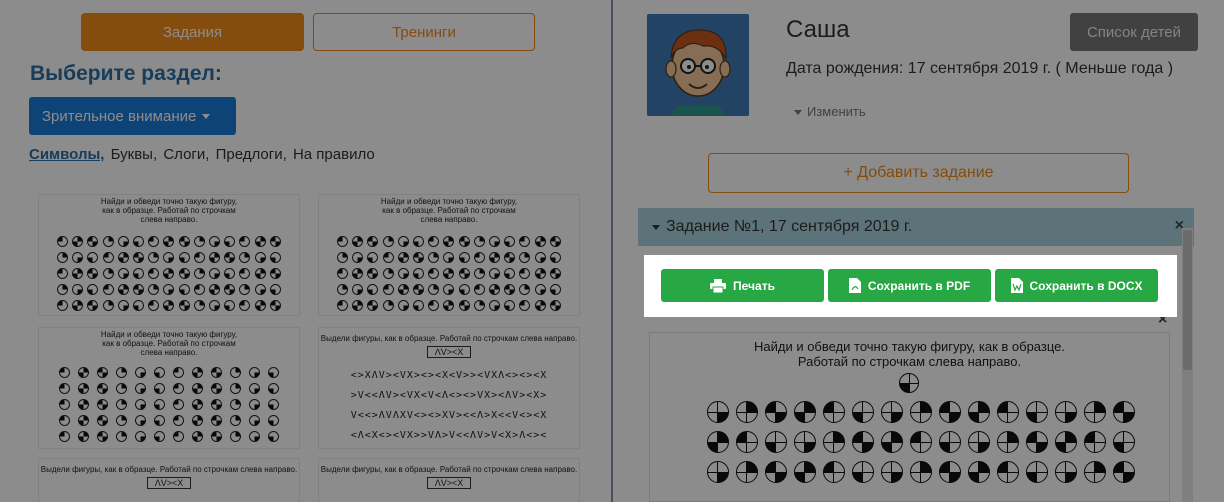 The width and height of the screenshot is (1224, 502). What do you see at coordinates (134, 154) in the screenshot?
I see `category-letters: Буквы,` at bounding box center [134, 154].